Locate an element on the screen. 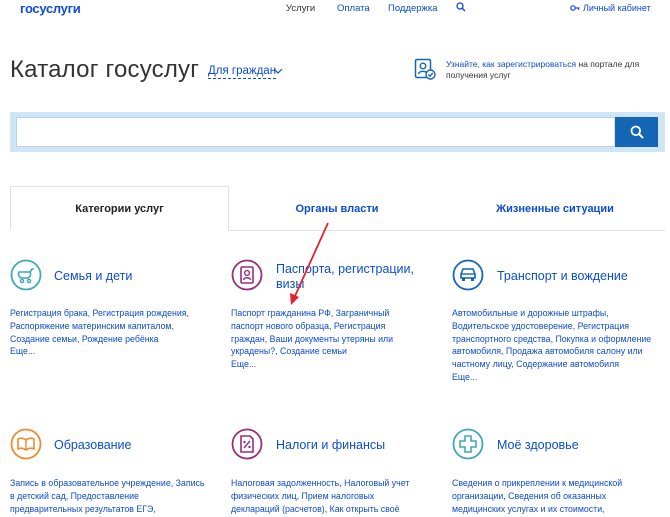 The image size is (670, 517). category-title-passports: Паспорта, регистрации, визы is located at coordinates (351, 277).